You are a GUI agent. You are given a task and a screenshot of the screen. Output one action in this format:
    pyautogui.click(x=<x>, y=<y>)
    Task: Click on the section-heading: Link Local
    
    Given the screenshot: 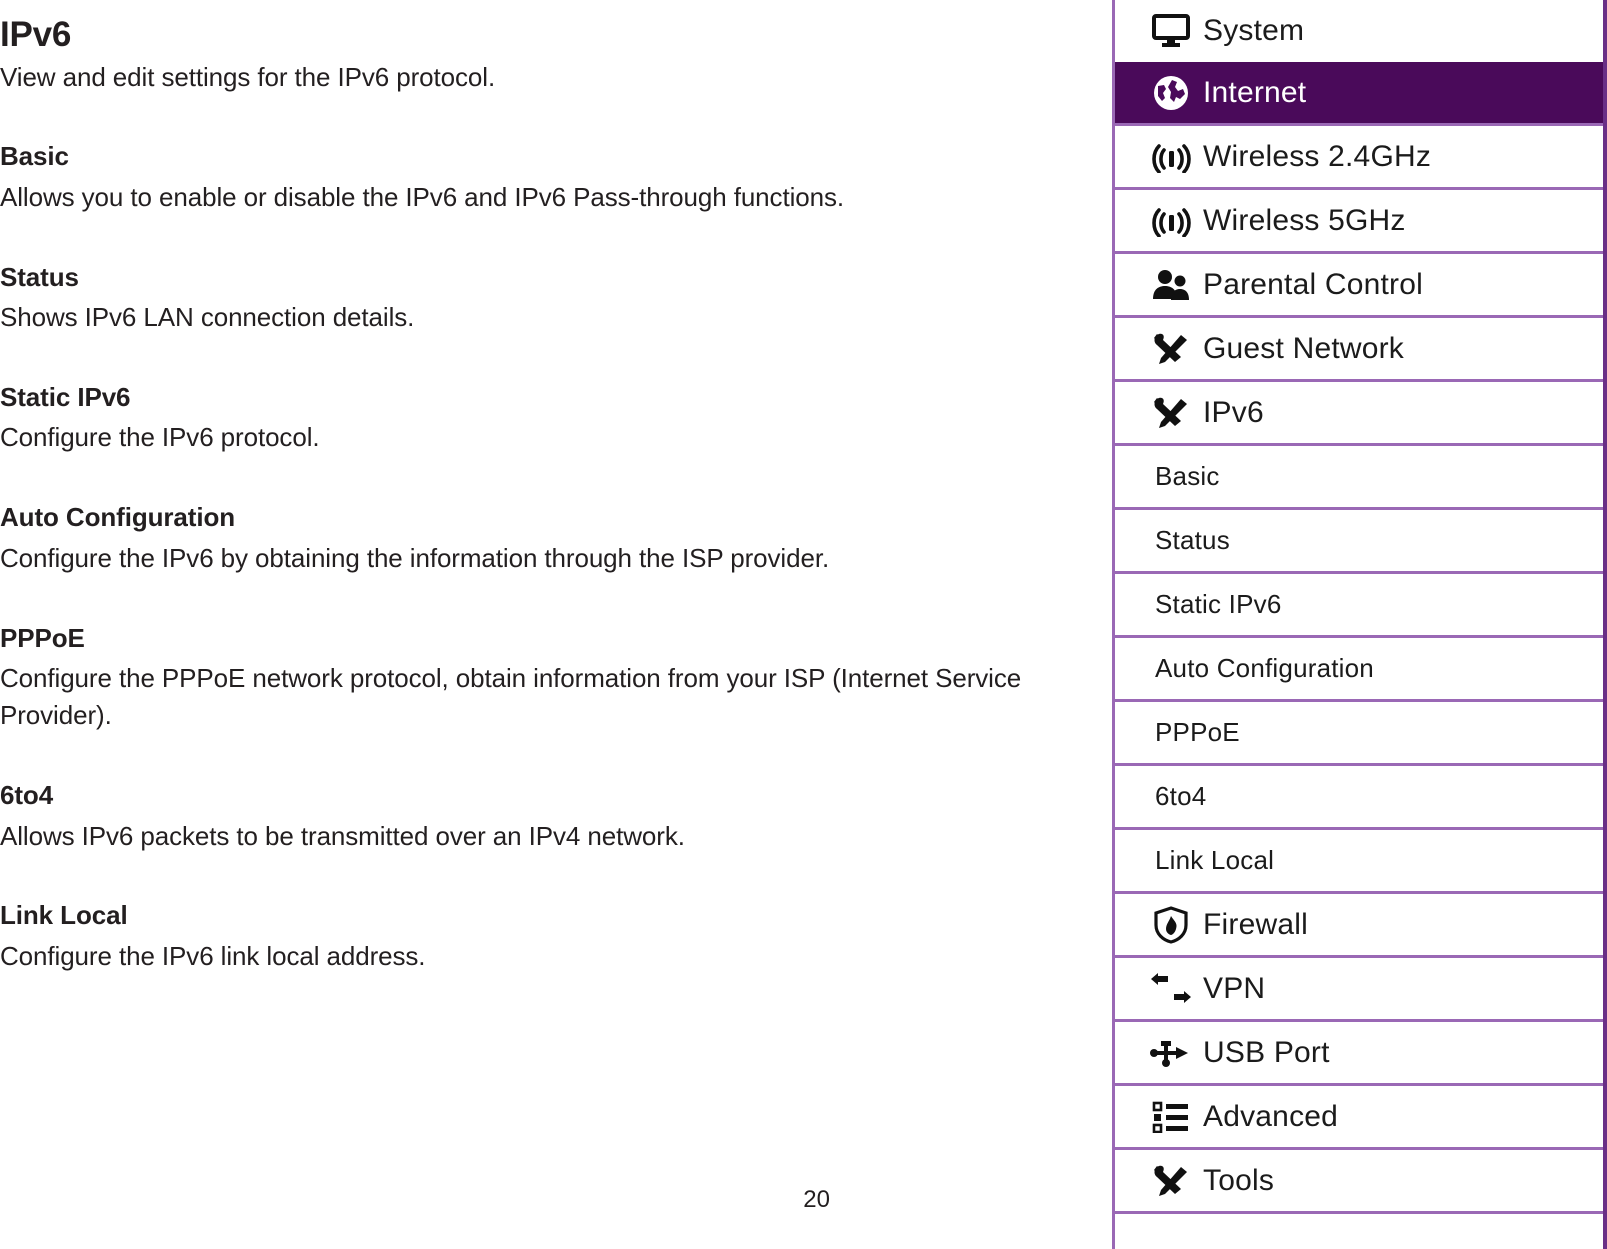 What is the action you would take?
    pyautogui.click(x=64, y=915)
    